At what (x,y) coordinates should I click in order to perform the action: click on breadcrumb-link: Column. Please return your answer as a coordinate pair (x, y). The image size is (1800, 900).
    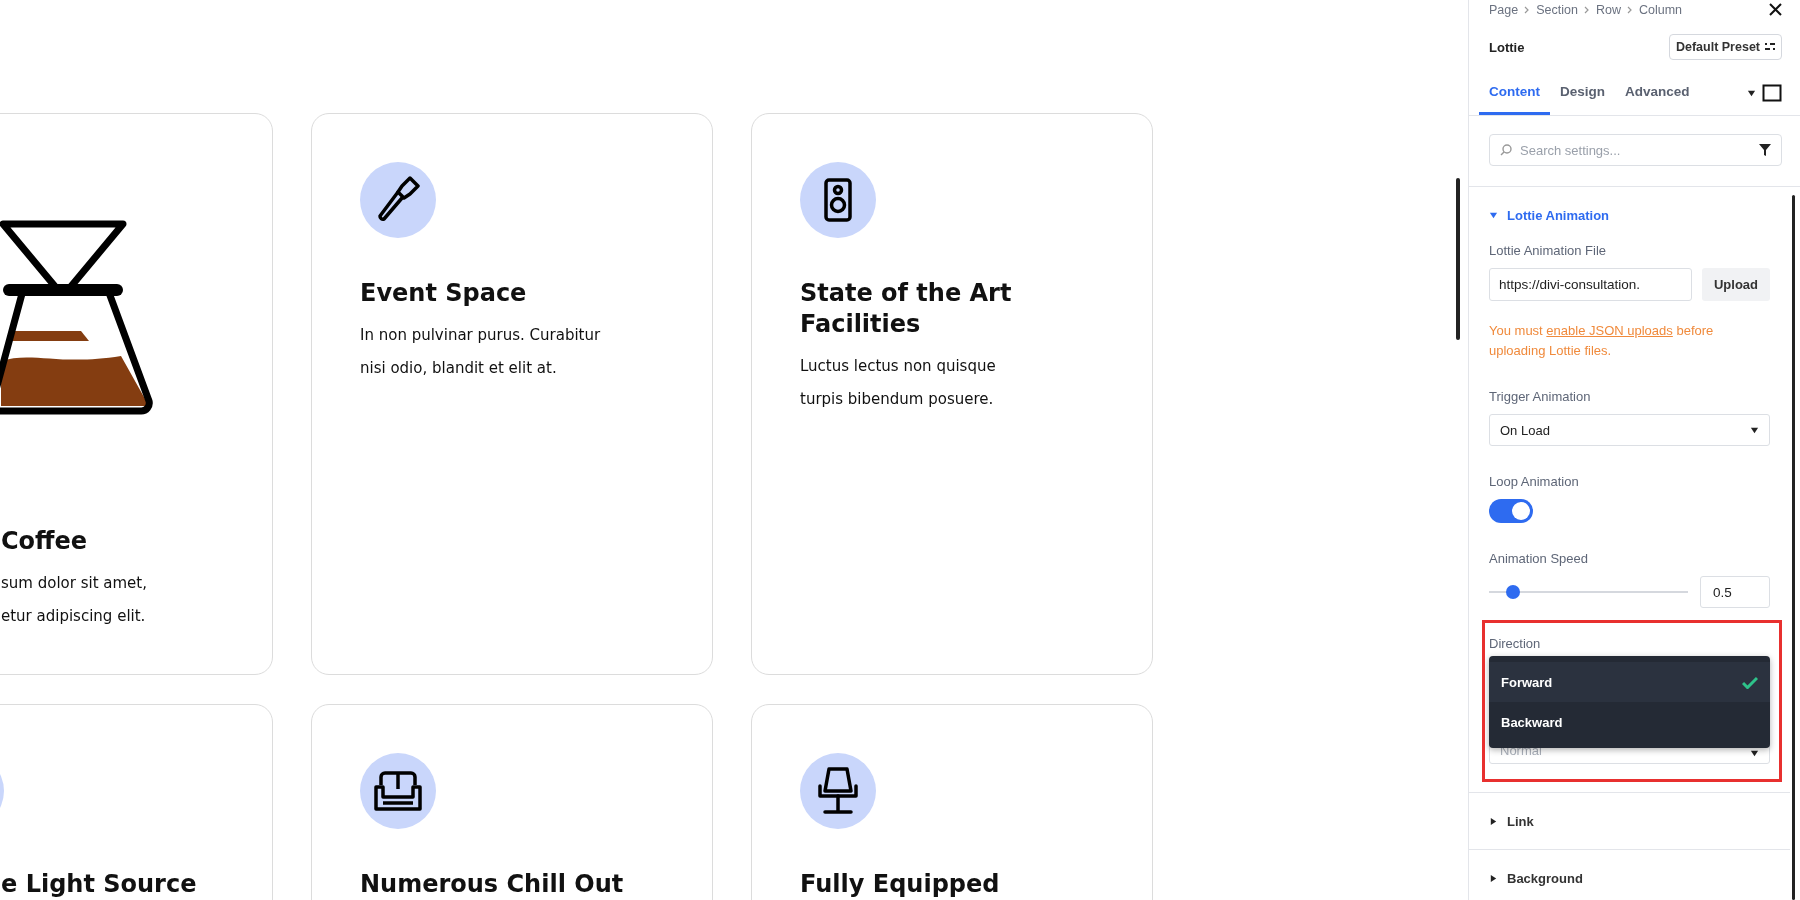
    Looking at the image, I should click on (1660, 9).